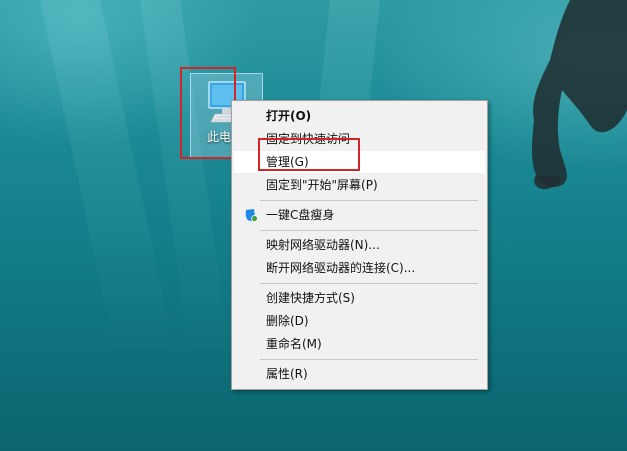  I want to click on menu-item-pin-start: 固定到"开始"屏幕(P), so click(359, 185).